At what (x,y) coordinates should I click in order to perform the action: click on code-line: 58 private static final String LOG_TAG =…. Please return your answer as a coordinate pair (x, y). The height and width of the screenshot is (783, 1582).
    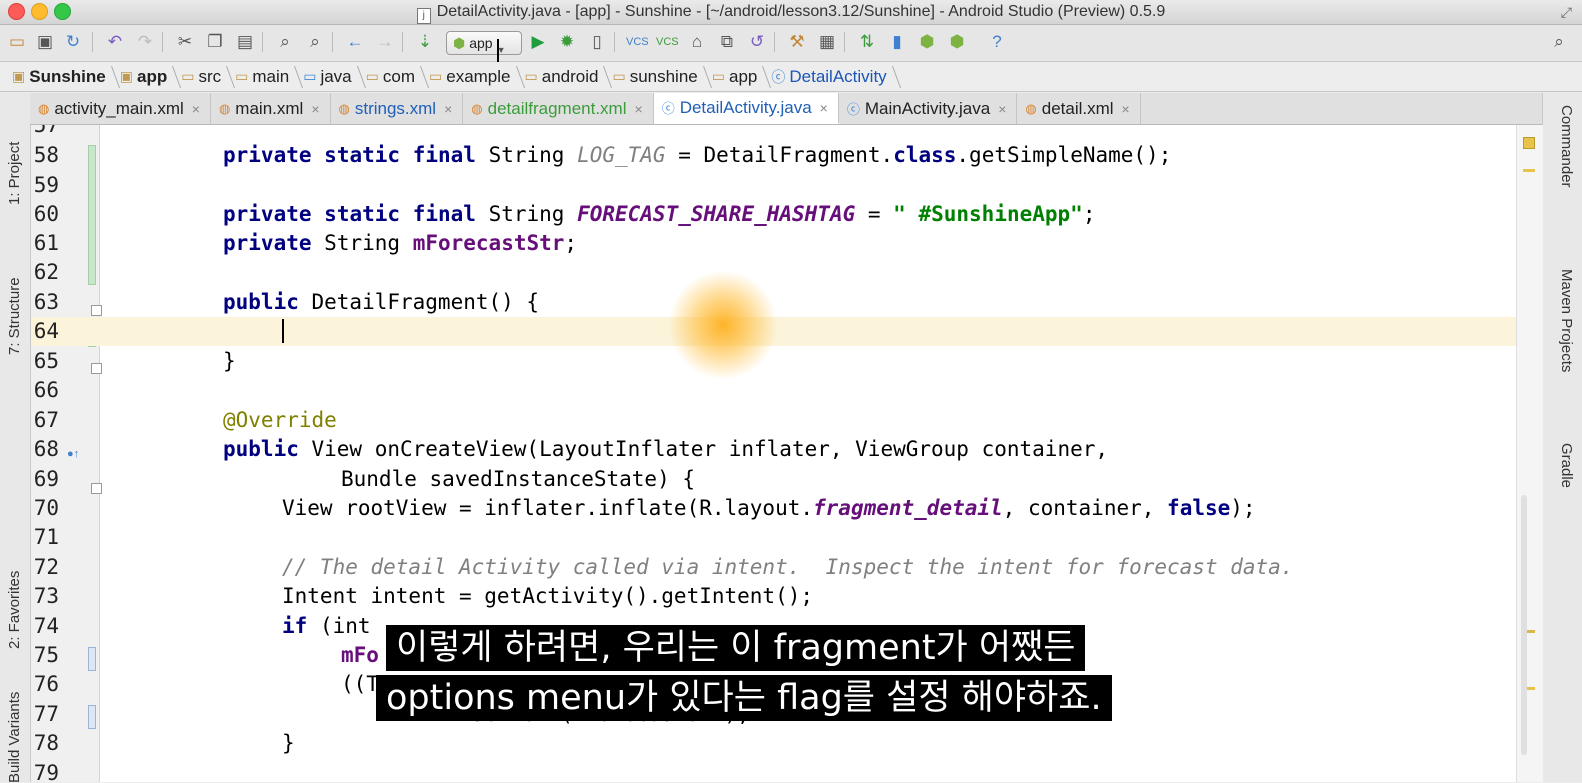
    Looking at the image, I should click on (773, 155).